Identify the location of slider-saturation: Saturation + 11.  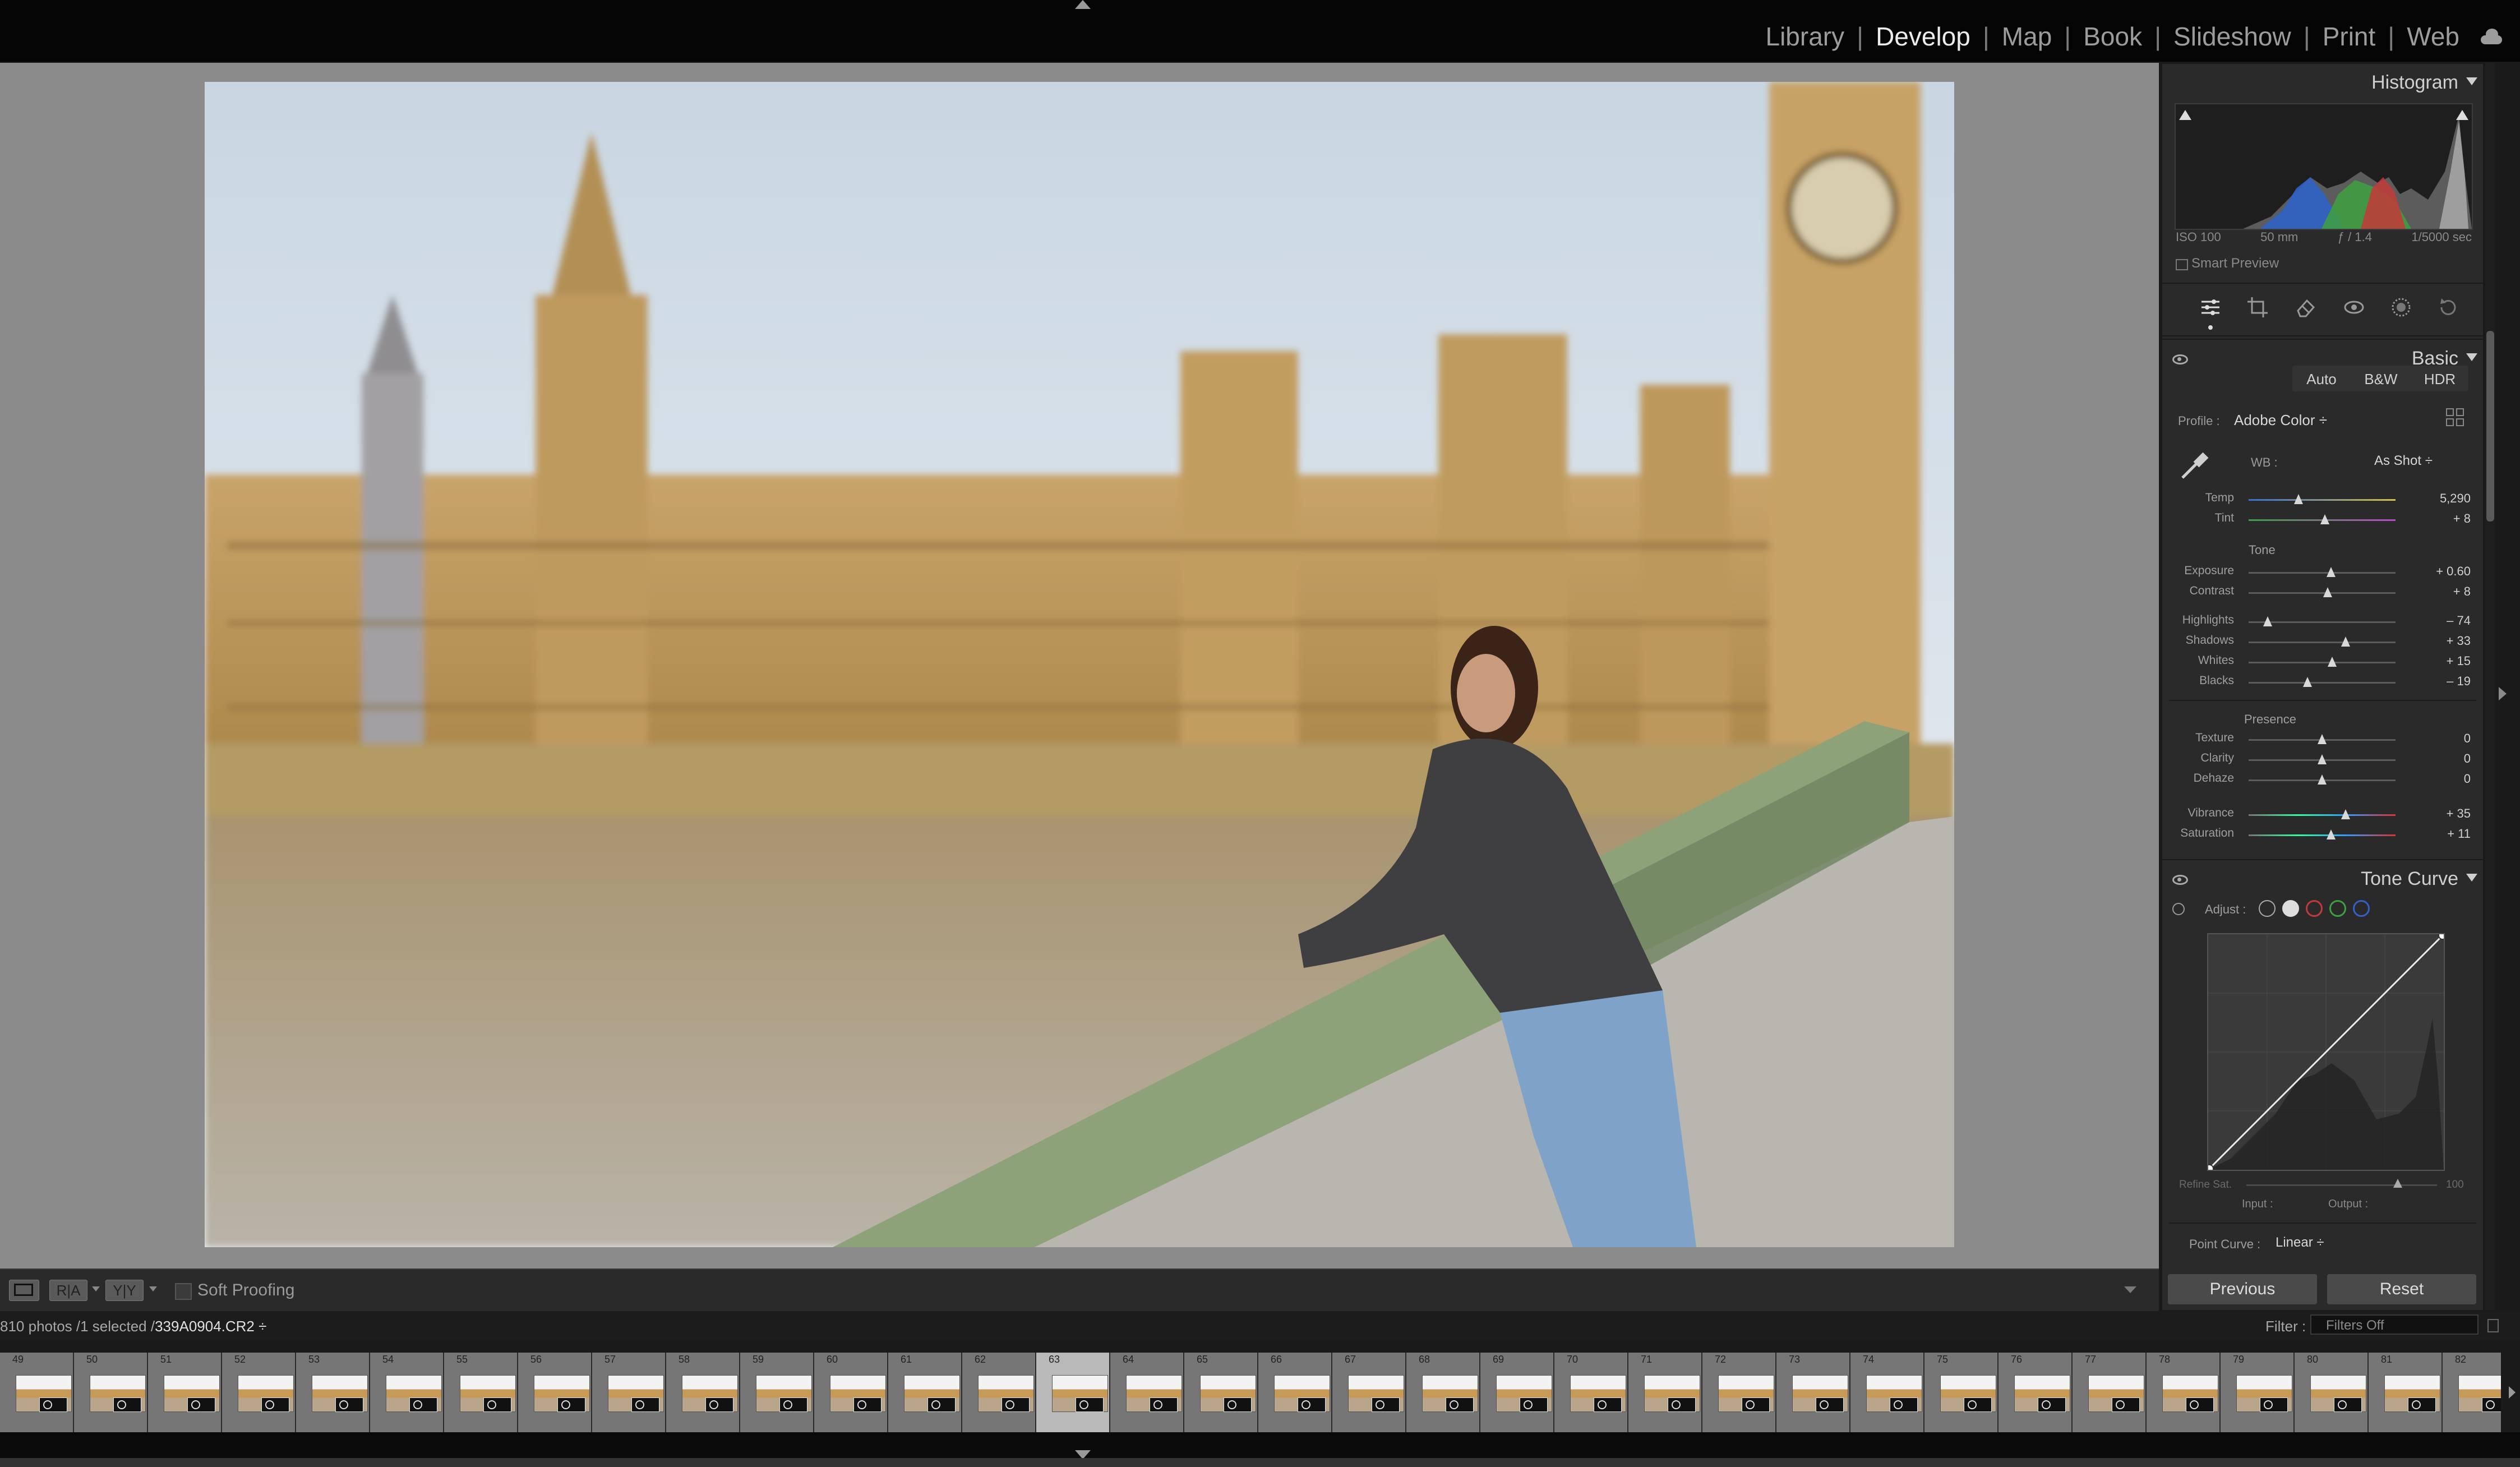
(2322, 835).